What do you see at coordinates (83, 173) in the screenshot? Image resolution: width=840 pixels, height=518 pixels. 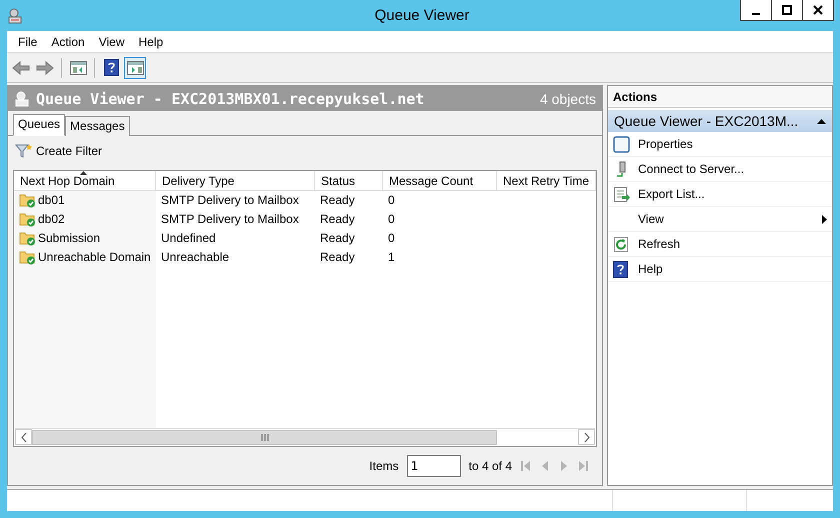 I see `sort-arrow-icon` at bounding box center [83, 173].